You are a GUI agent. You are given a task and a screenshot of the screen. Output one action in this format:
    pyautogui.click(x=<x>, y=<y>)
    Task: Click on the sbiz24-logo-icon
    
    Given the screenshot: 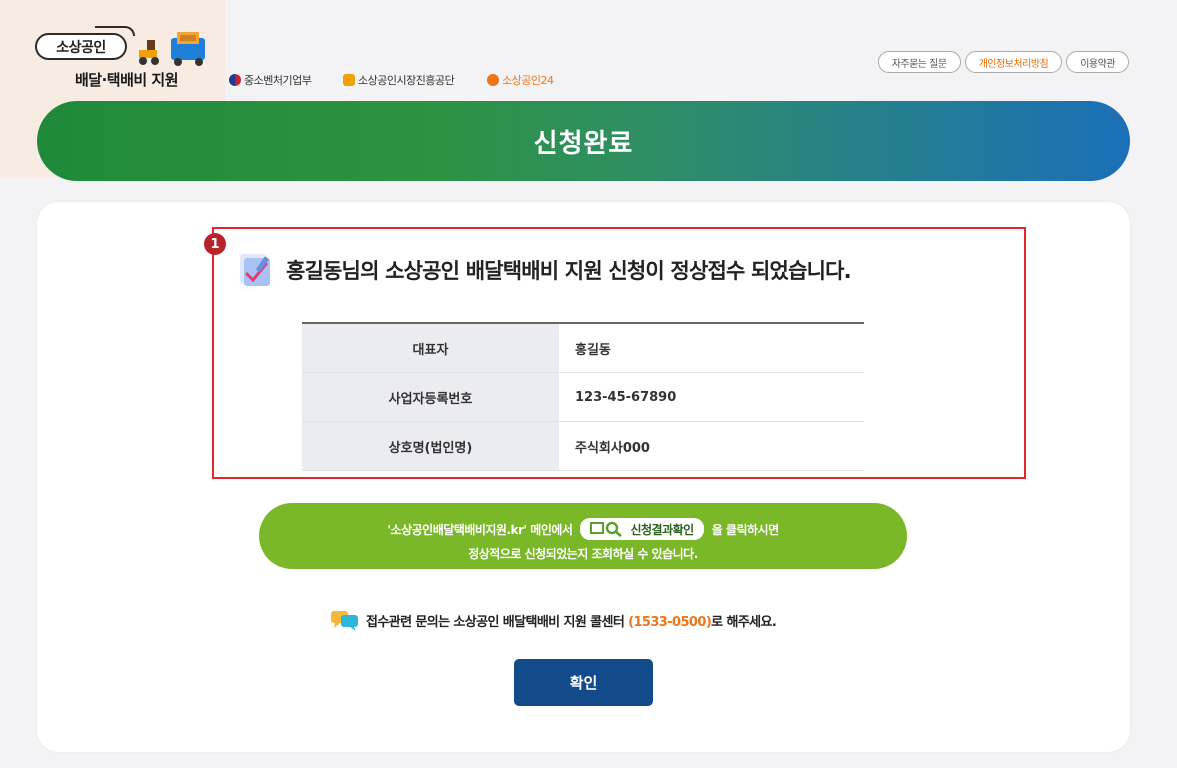 What is the action you would take?
    pyautogui.click(x=493, y=80)
    